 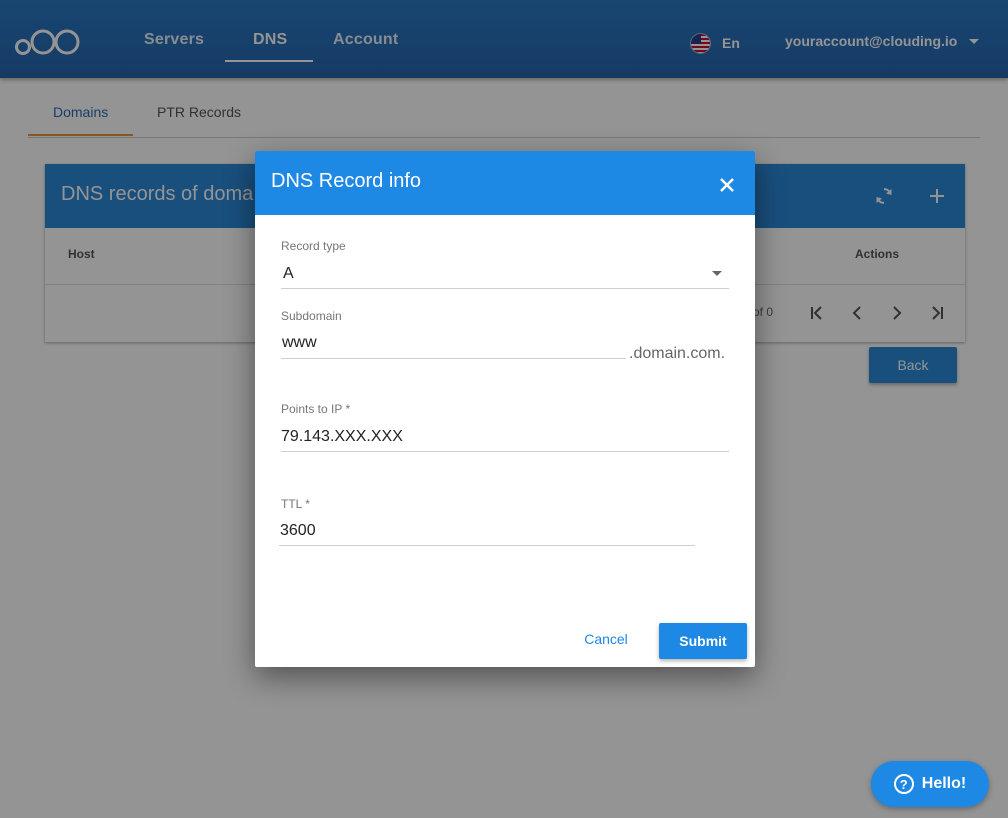 I want to click on ttl-underline, so click(x=487, y=545).